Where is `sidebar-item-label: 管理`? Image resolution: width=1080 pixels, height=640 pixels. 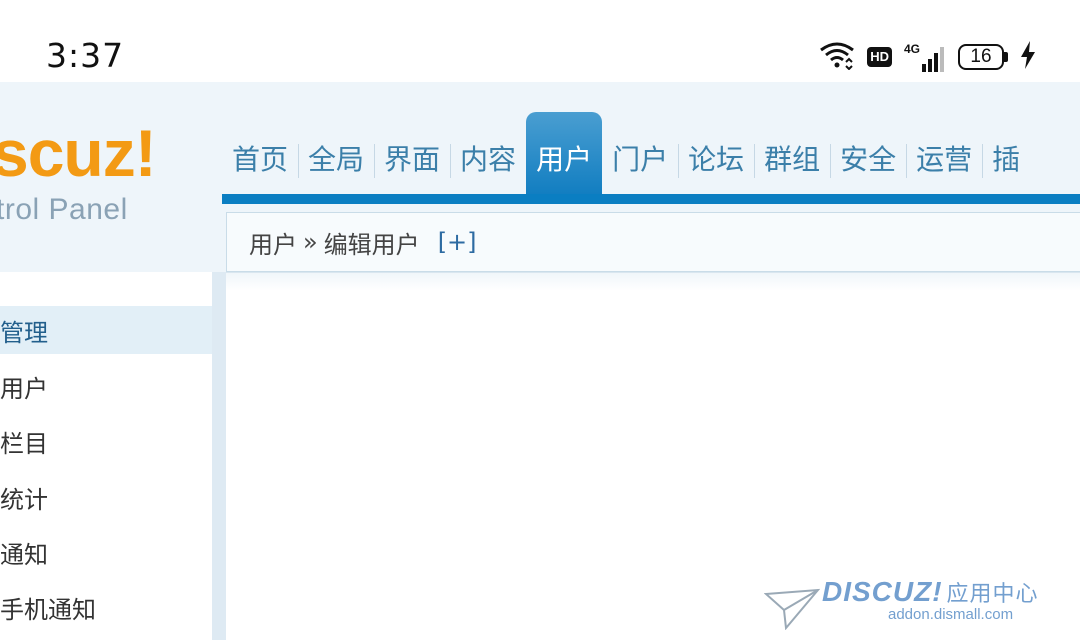 sidebar-item-label: 管理 is located at coordinates (24, 332).